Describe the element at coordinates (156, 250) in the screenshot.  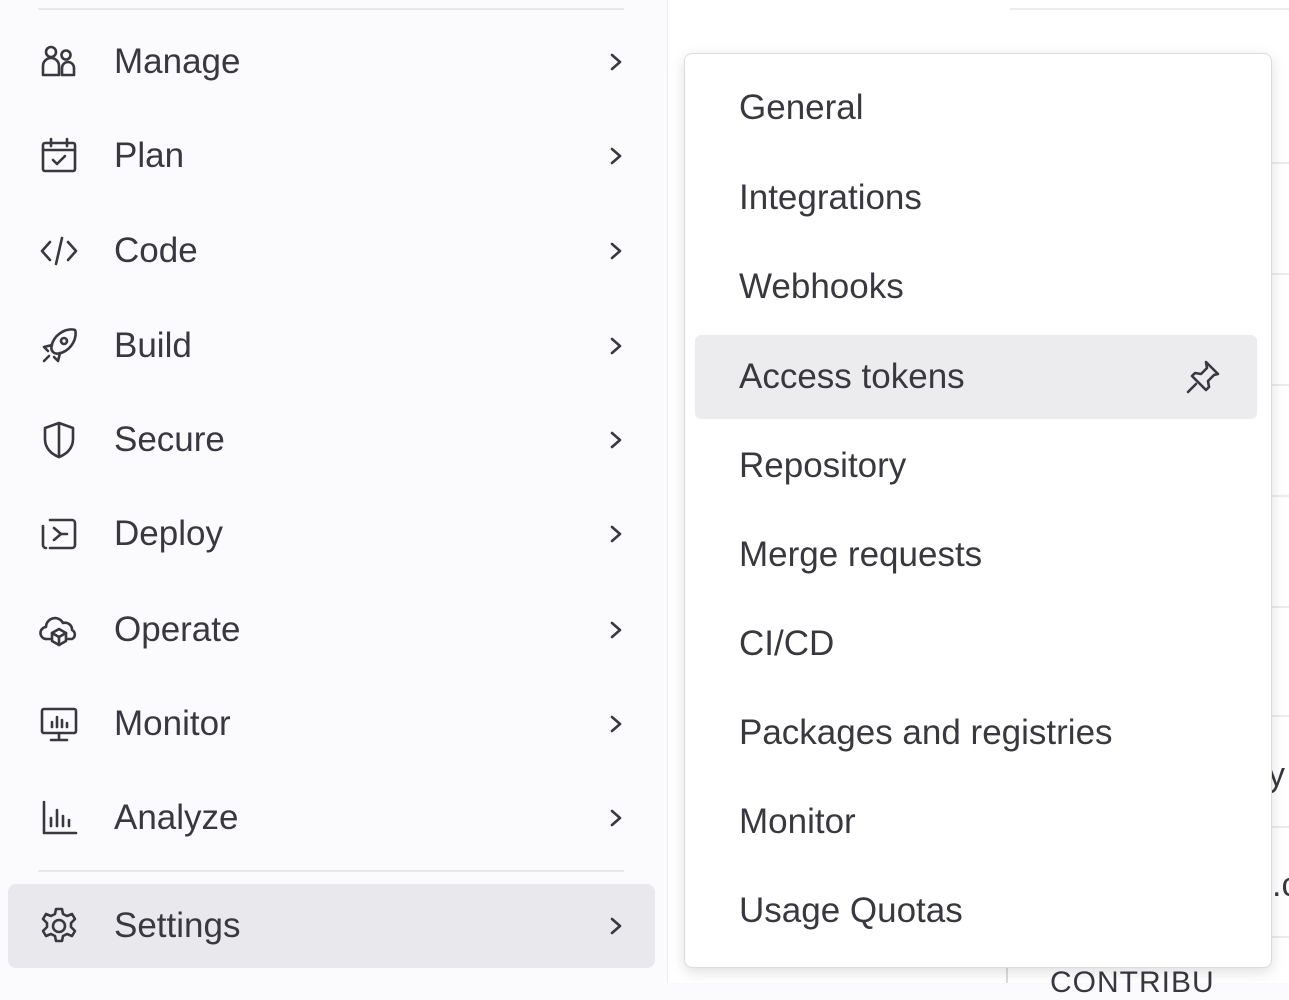
I see `sidebar-item-label: Code` at that location.